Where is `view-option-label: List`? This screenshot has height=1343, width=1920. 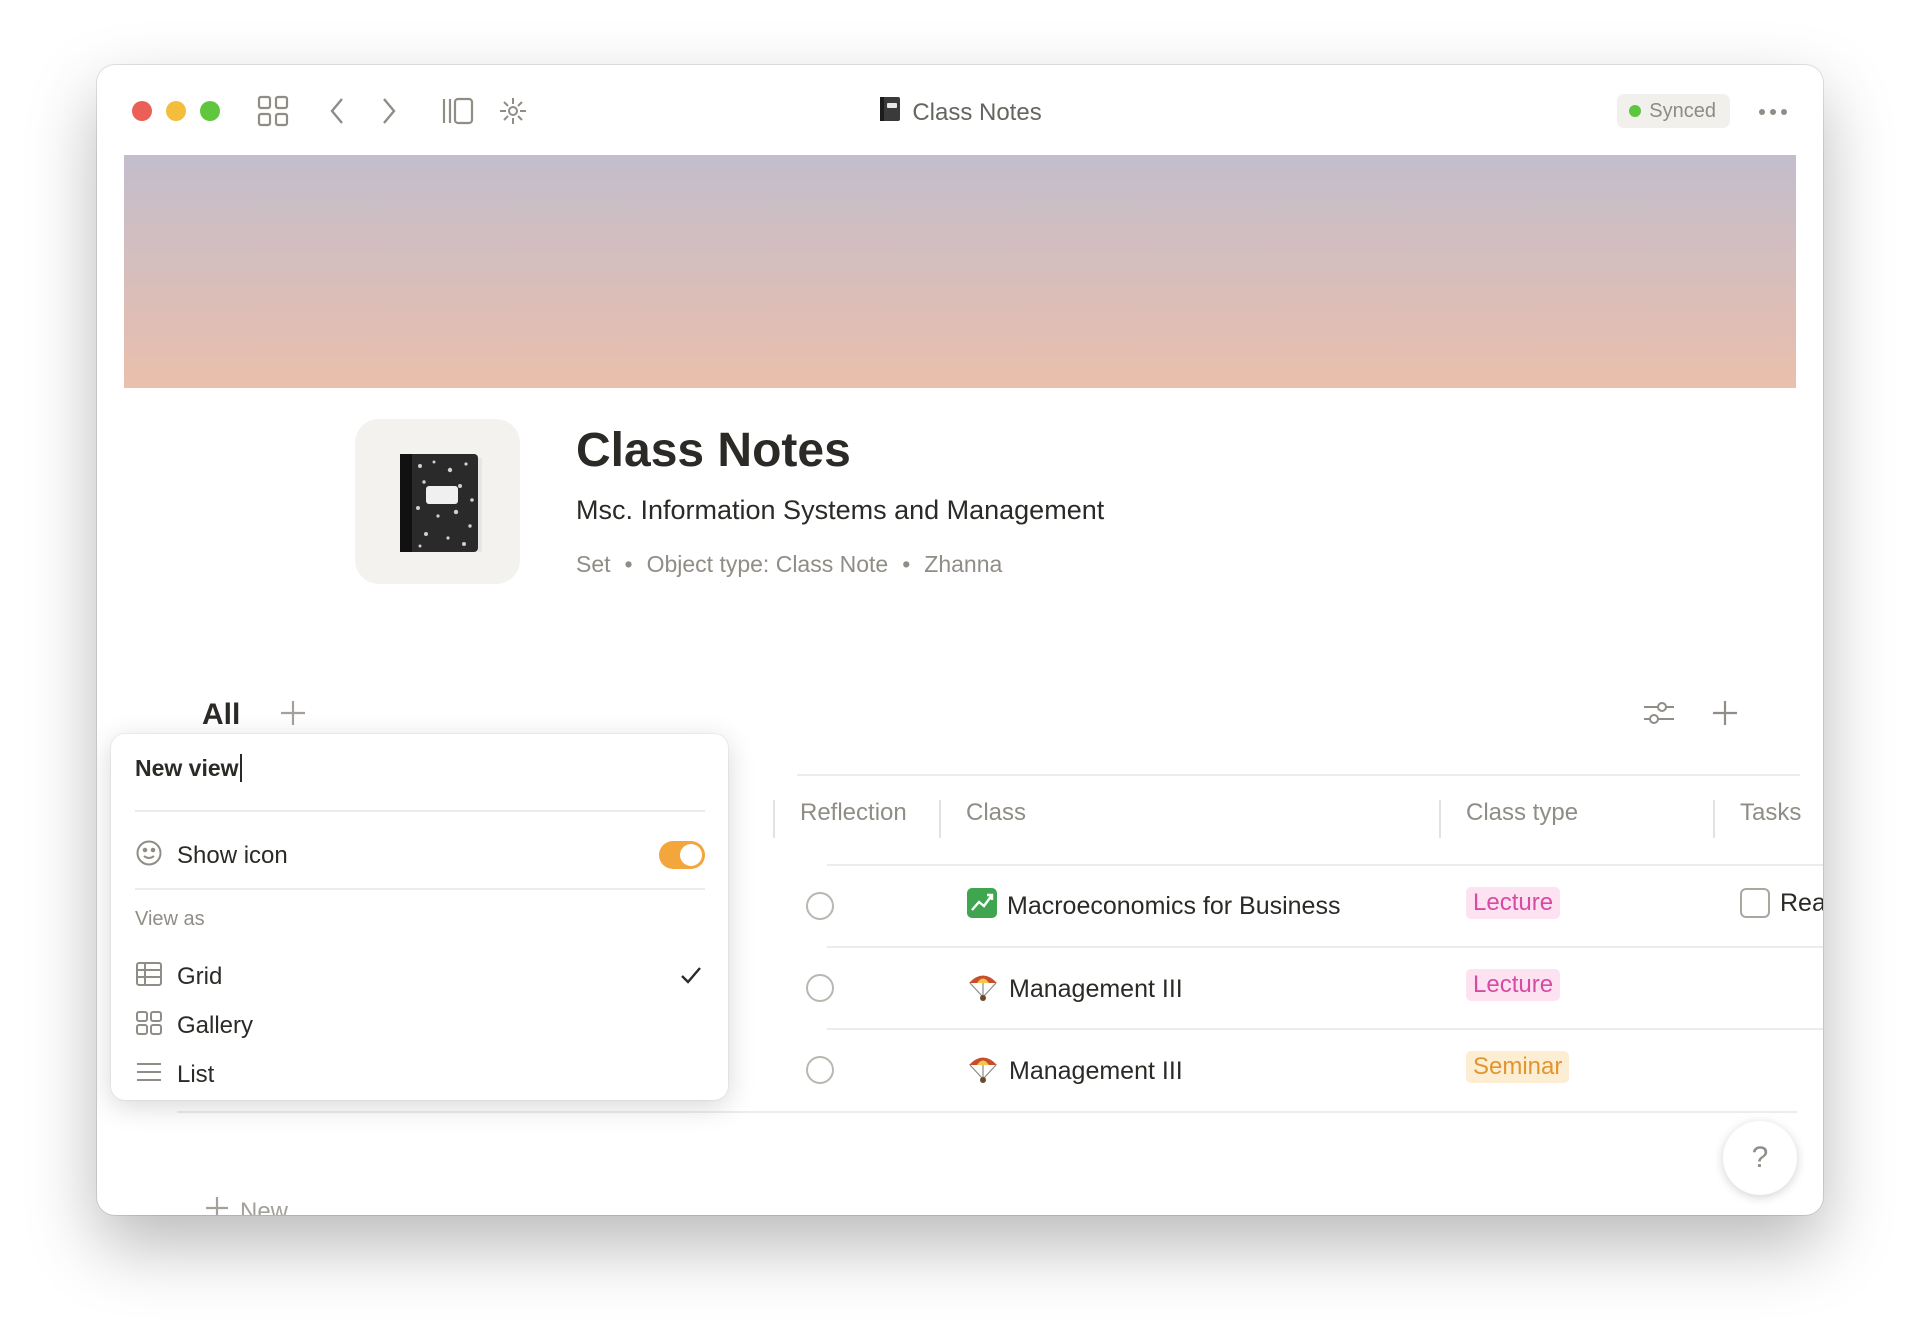 view-option-label: List is located at coordinates (196, 1074).